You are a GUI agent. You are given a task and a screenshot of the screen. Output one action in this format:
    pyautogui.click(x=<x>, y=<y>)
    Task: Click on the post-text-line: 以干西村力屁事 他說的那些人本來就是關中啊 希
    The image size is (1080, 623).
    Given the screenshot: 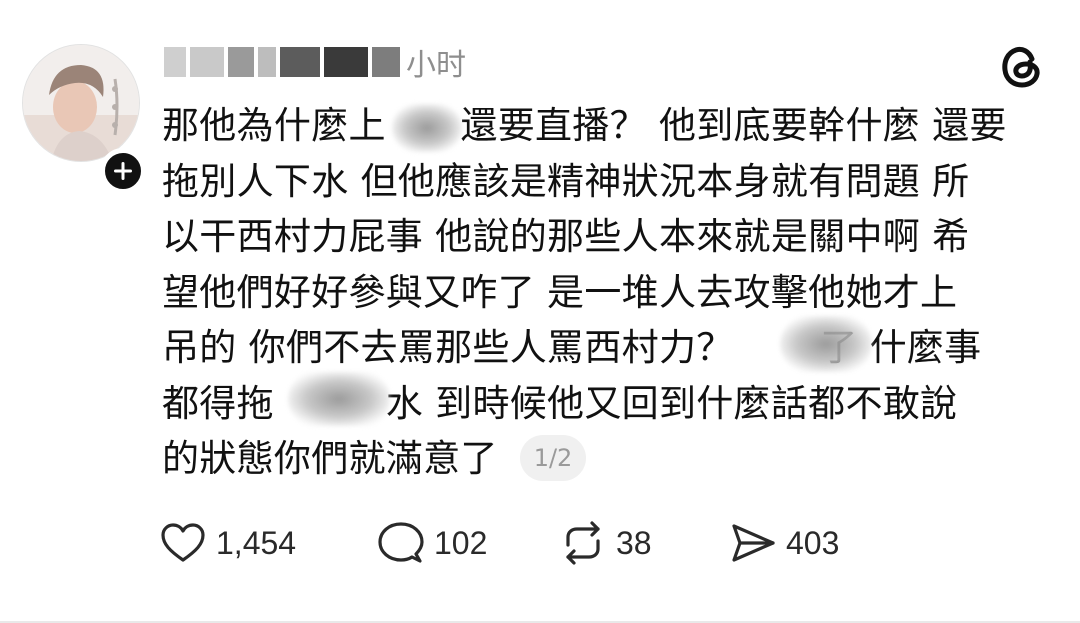 What is the action you would take?
    pyautogui.click(x=566, y=236)
    